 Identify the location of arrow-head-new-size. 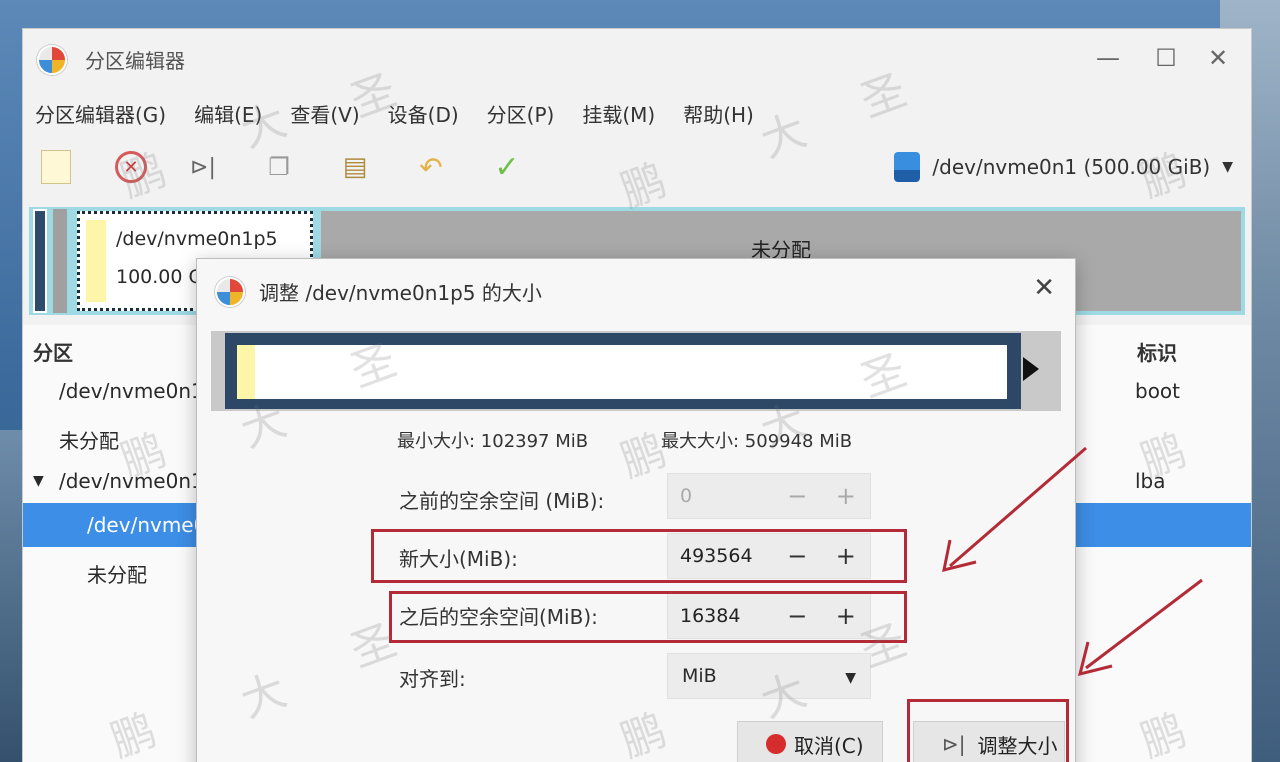
(959, 556).